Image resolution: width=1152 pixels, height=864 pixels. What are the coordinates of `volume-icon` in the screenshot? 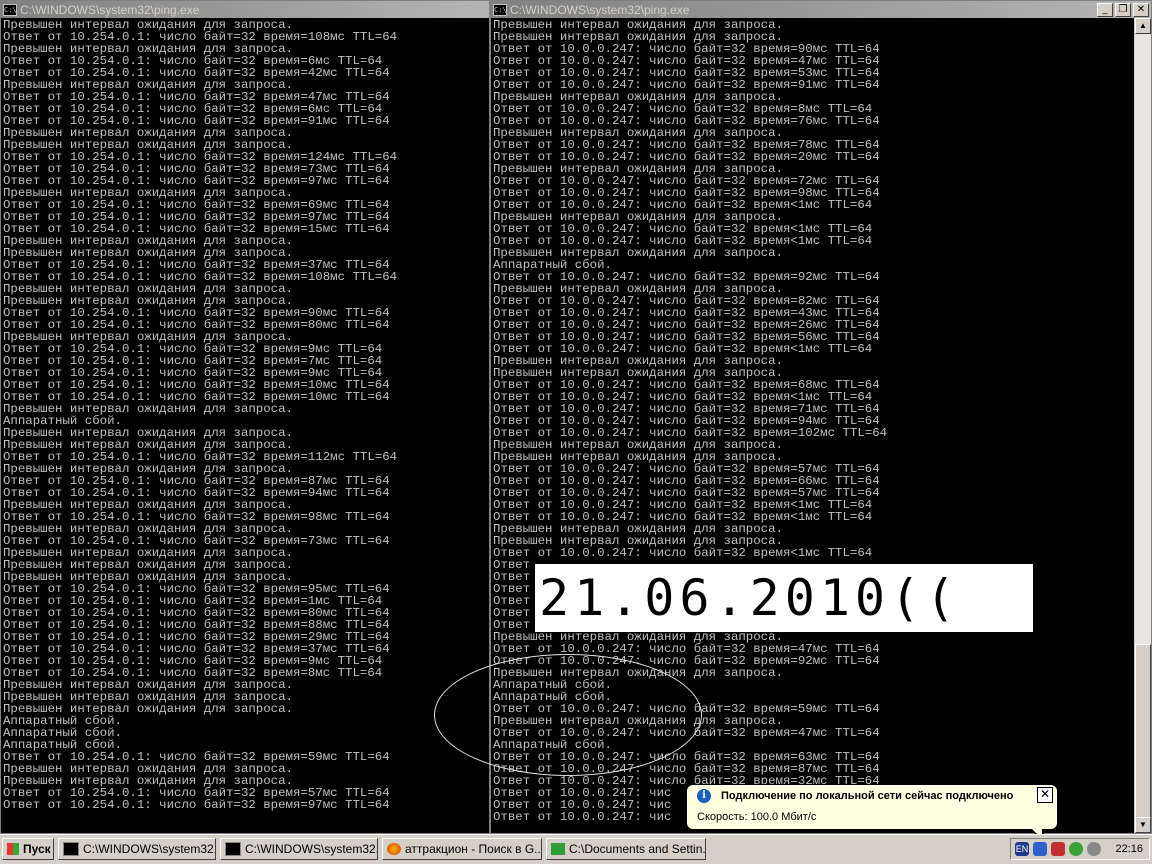 It's located at (1094, 849).